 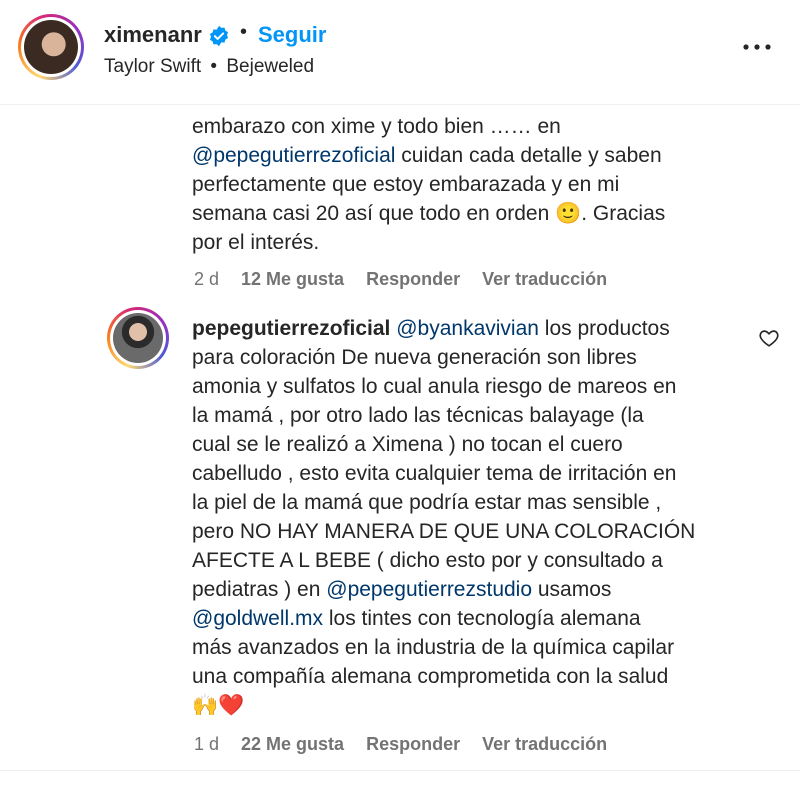 I want to click on comment-text-segment: usamos, so click(x=572, y=589).